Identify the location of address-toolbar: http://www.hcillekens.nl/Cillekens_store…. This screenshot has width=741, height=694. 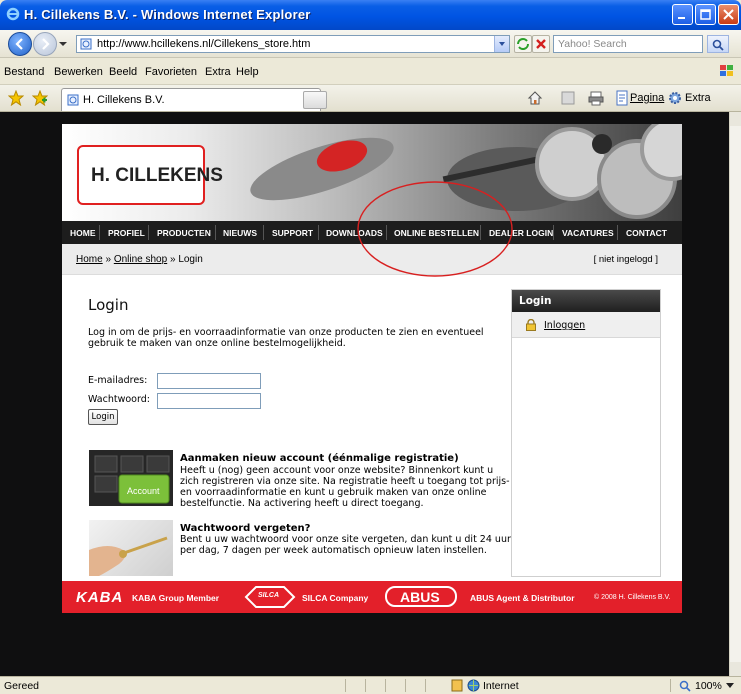
(370, 44).